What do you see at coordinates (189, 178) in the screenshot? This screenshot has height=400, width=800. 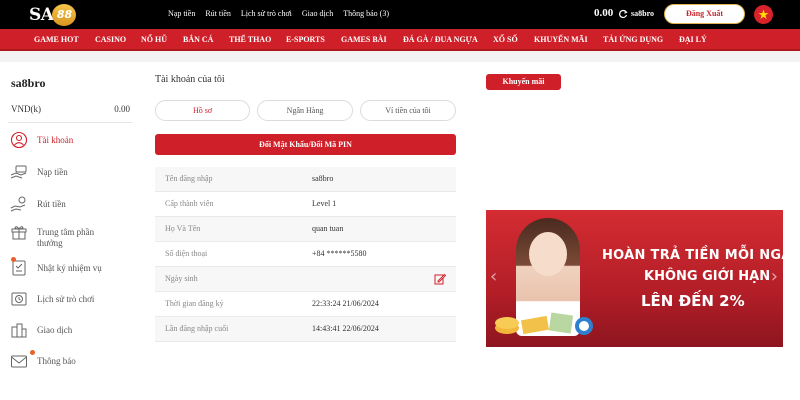 I see `row-label: Tên đăng nhập` at bounding box center [189, 178].